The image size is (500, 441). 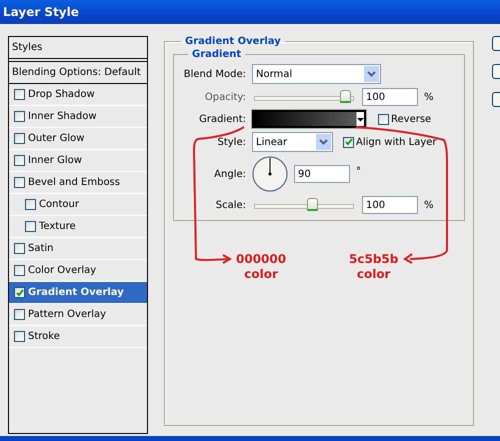 What do you see at coordinates (230, 205) in the screenshot?
I see `field-label: Scale:` at bounding box center [230, 205].